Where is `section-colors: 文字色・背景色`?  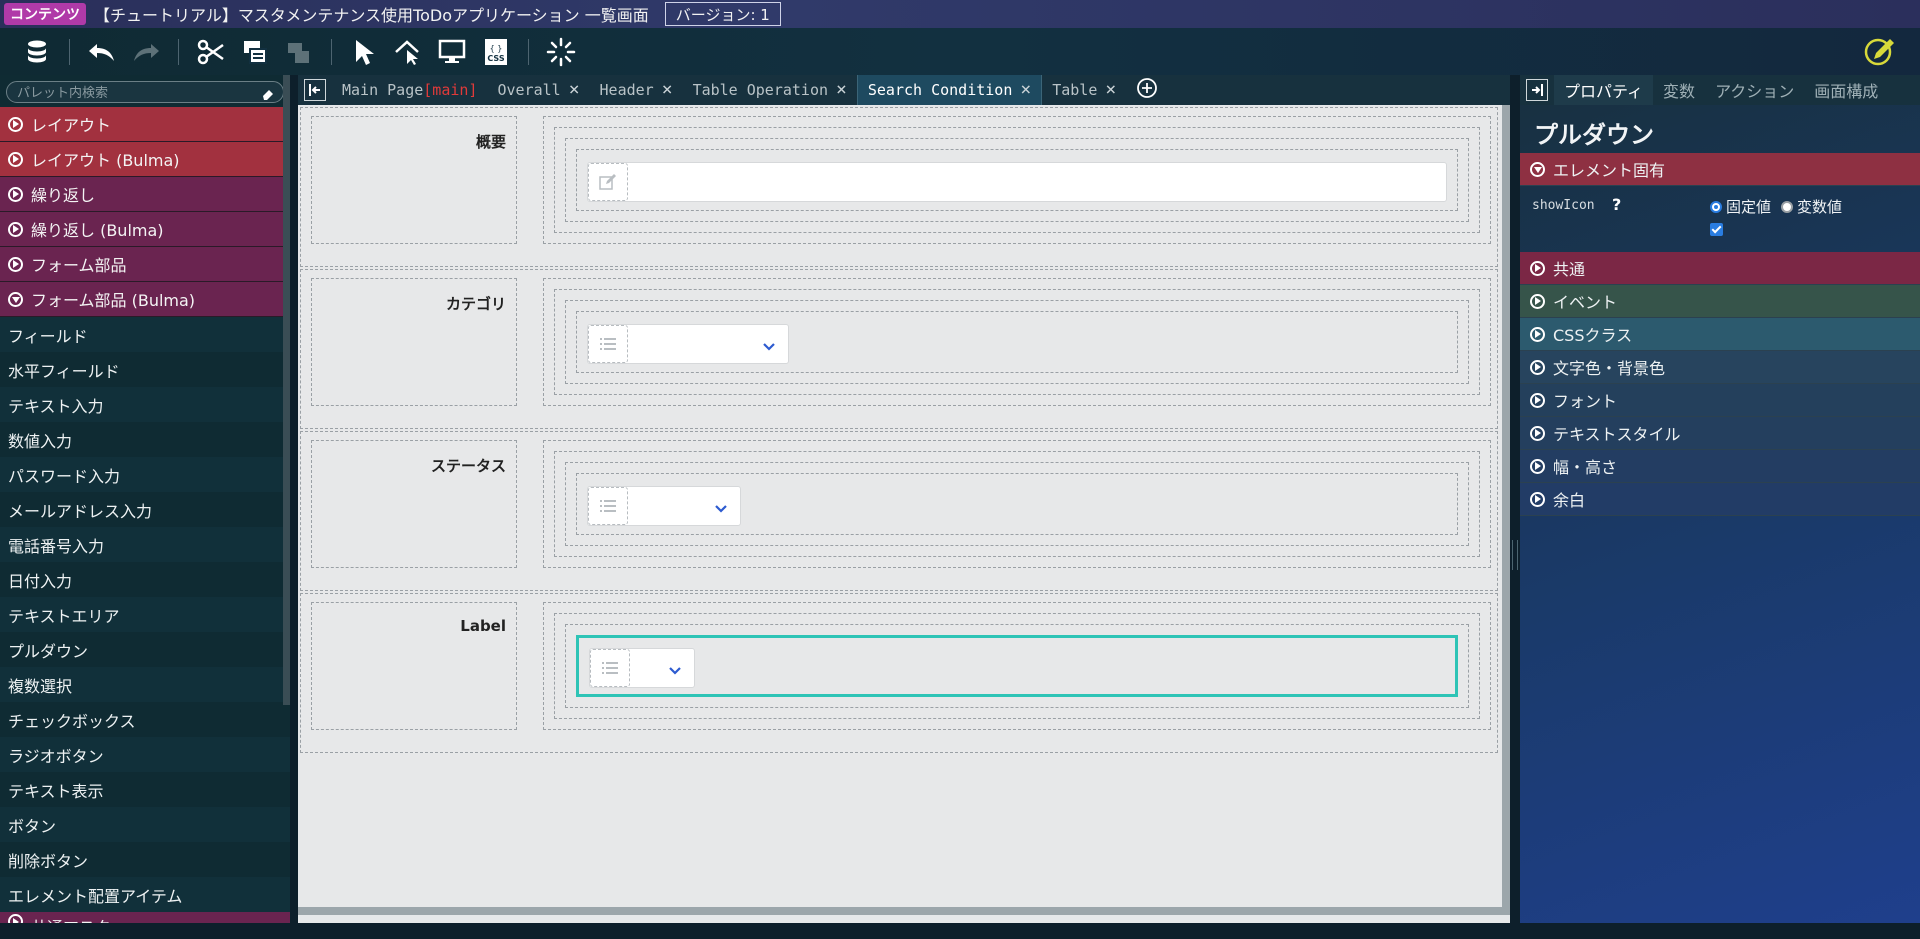 section-colors: 文字色・背景色 is located at coordinates (1720, 367).